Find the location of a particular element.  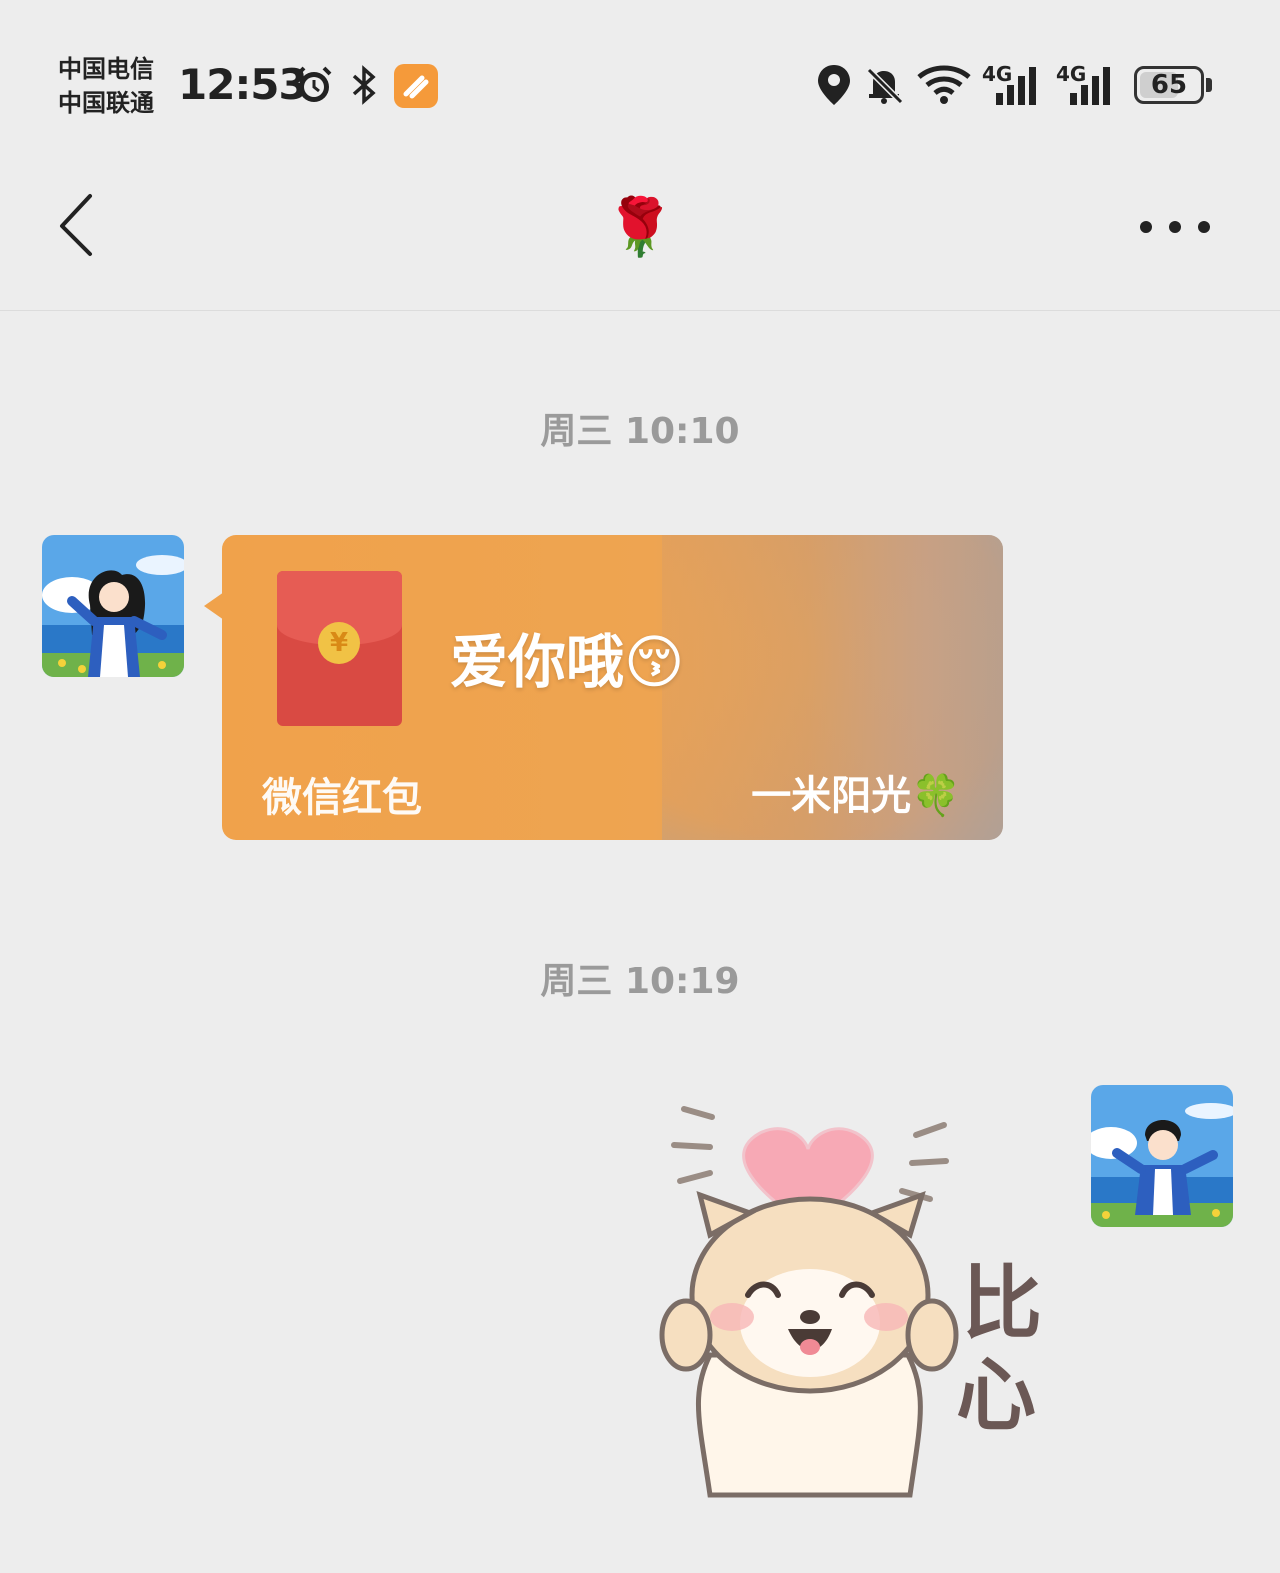

chat-header: 🌹 is located at coordinates (640, 235).